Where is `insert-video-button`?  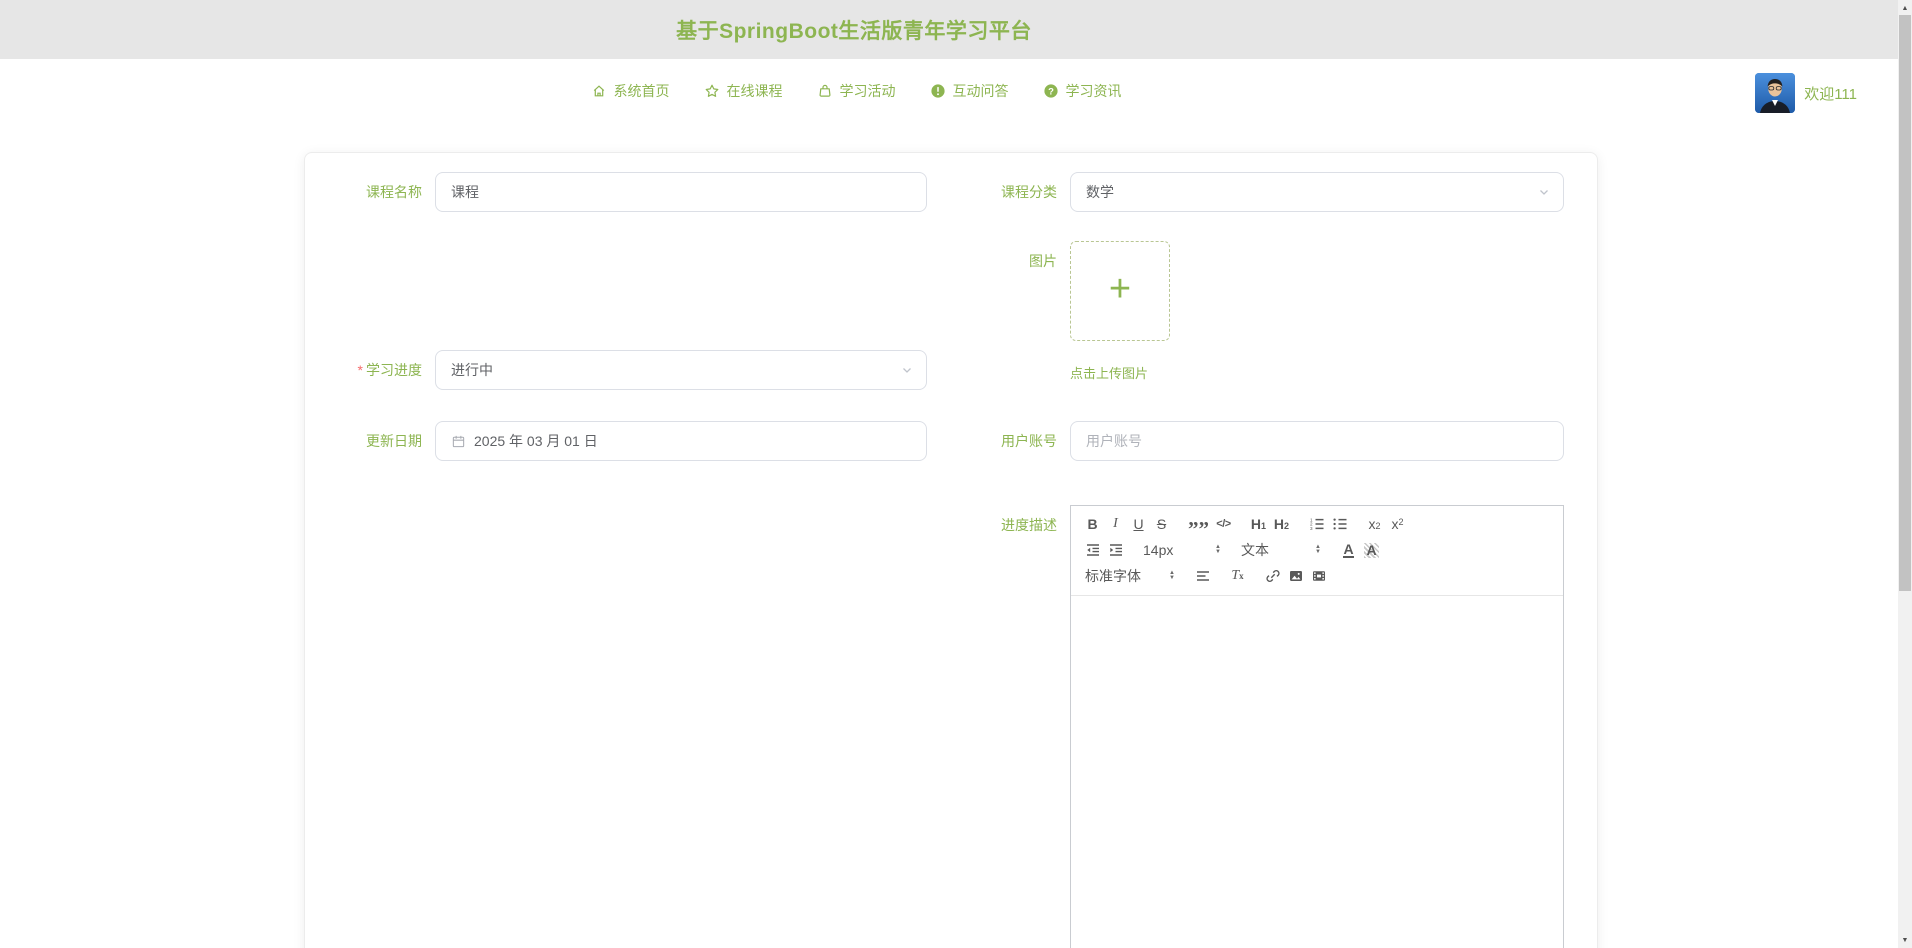 insert-video-button is located at coordinates (1318, 576).